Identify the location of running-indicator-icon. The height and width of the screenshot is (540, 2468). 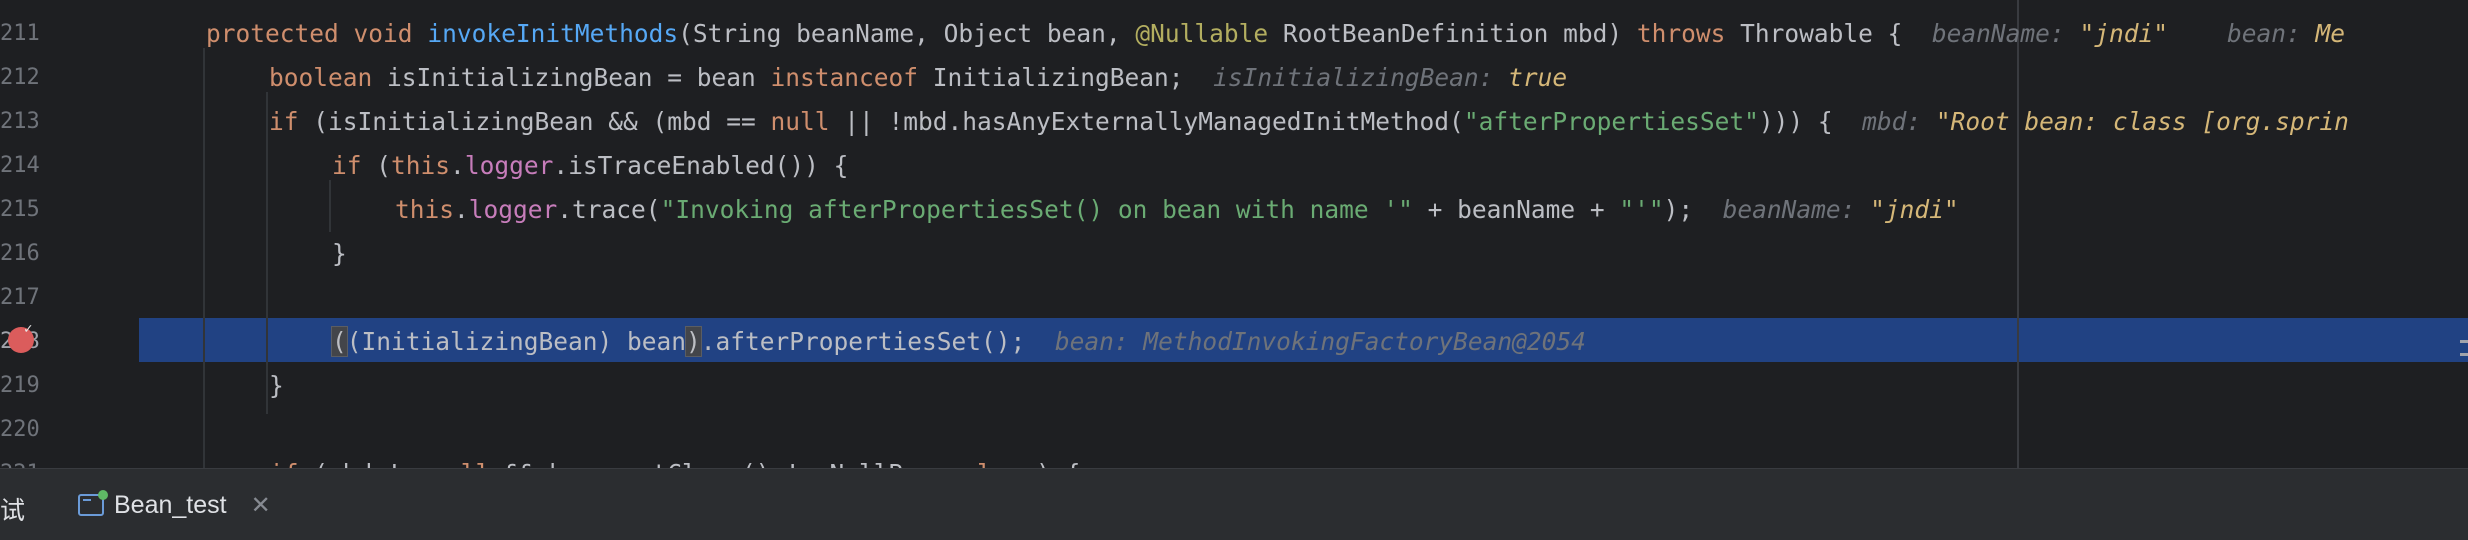
(103, 495).